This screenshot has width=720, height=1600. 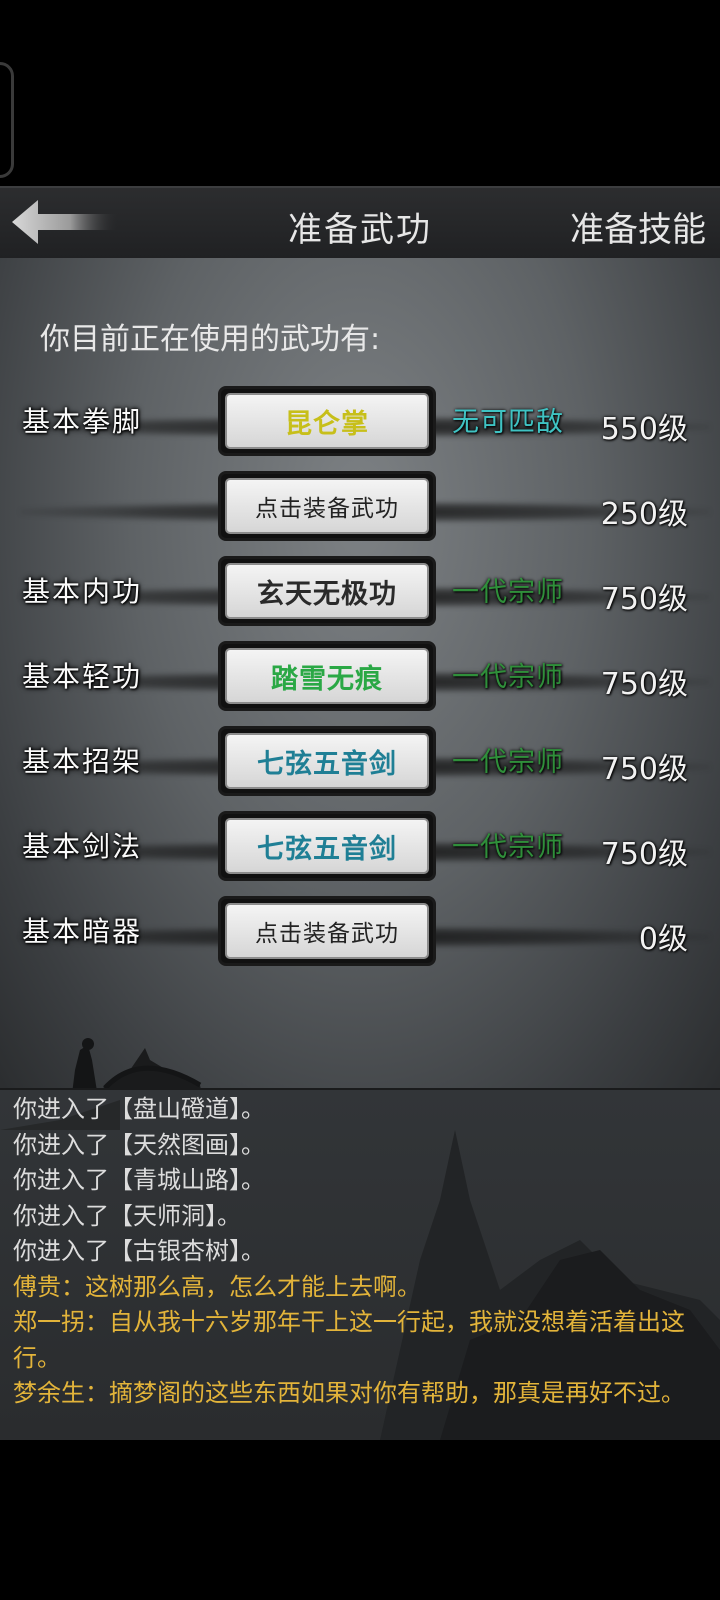 I want to click on intro-text: 你目前正在使用的武功有:, so click(x=210, y=339).